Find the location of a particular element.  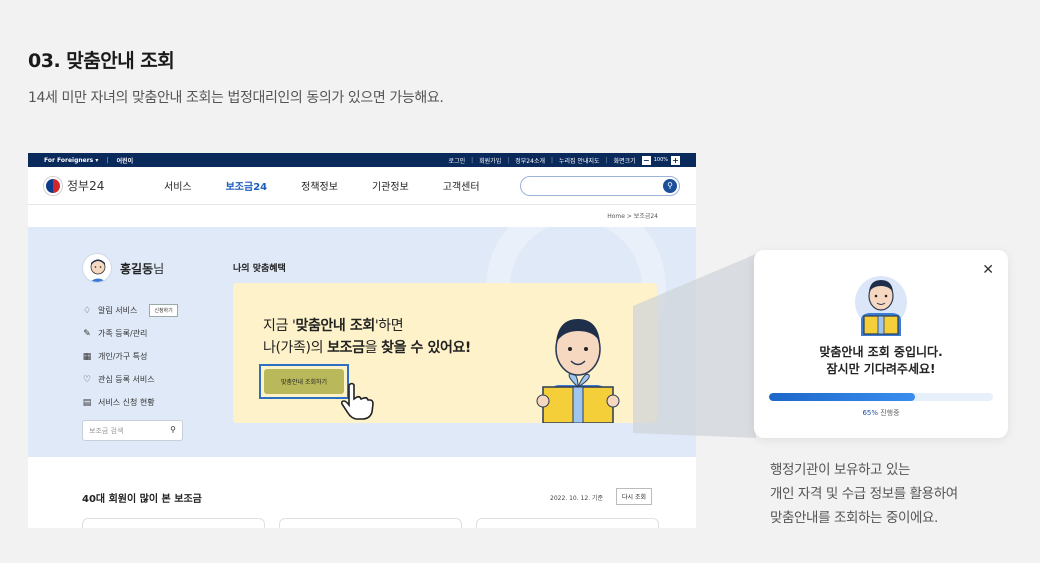

menu-label: 관심 등록 서비스 is located at coordinates (126, 379).